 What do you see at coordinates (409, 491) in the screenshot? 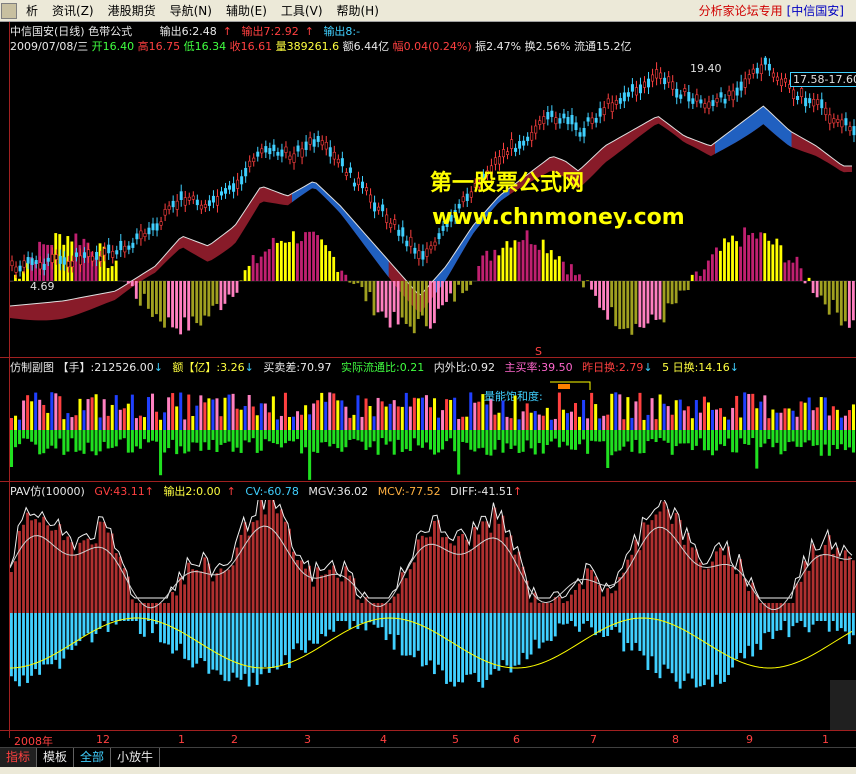
I see `sub2-mcv: MCV:-77.52` at bounding box center [409, 491].